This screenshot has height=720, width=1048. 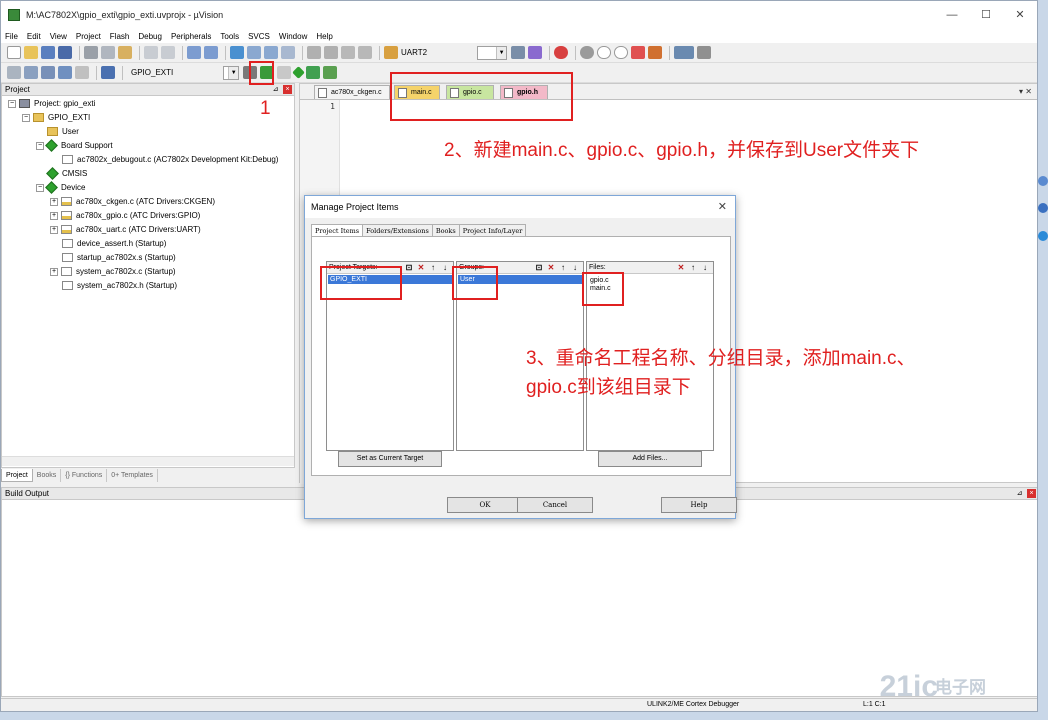 What do you see at coordinates (621, 52) in the screenshot?
I see `disable-all-breakpoints-icon` at bounding box center [621, 52].